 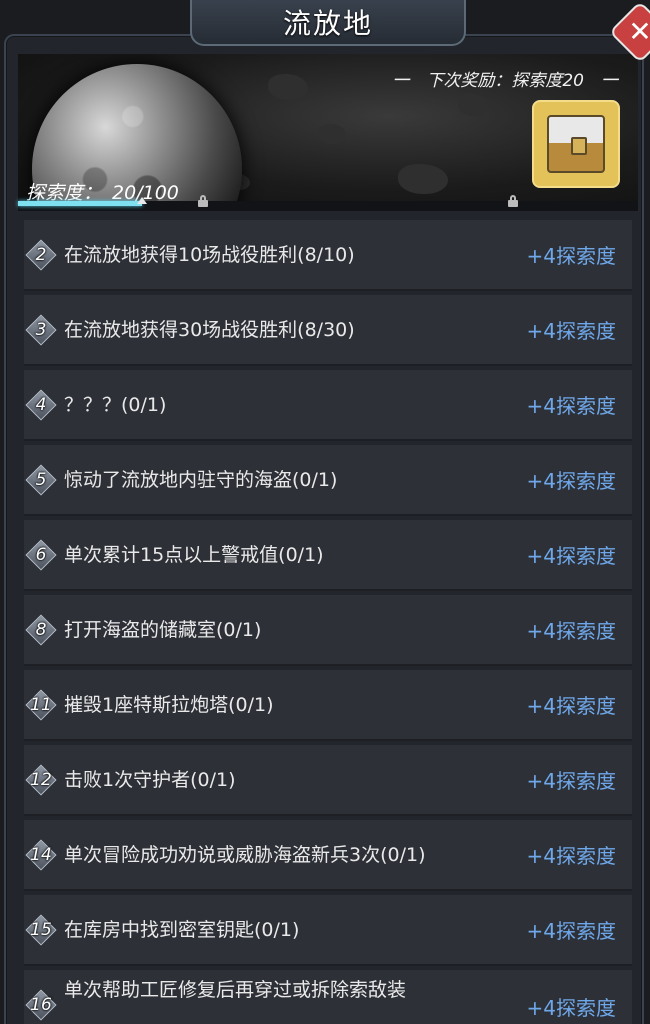 I want to click on task-number: 14, so click(x=41, y=854).